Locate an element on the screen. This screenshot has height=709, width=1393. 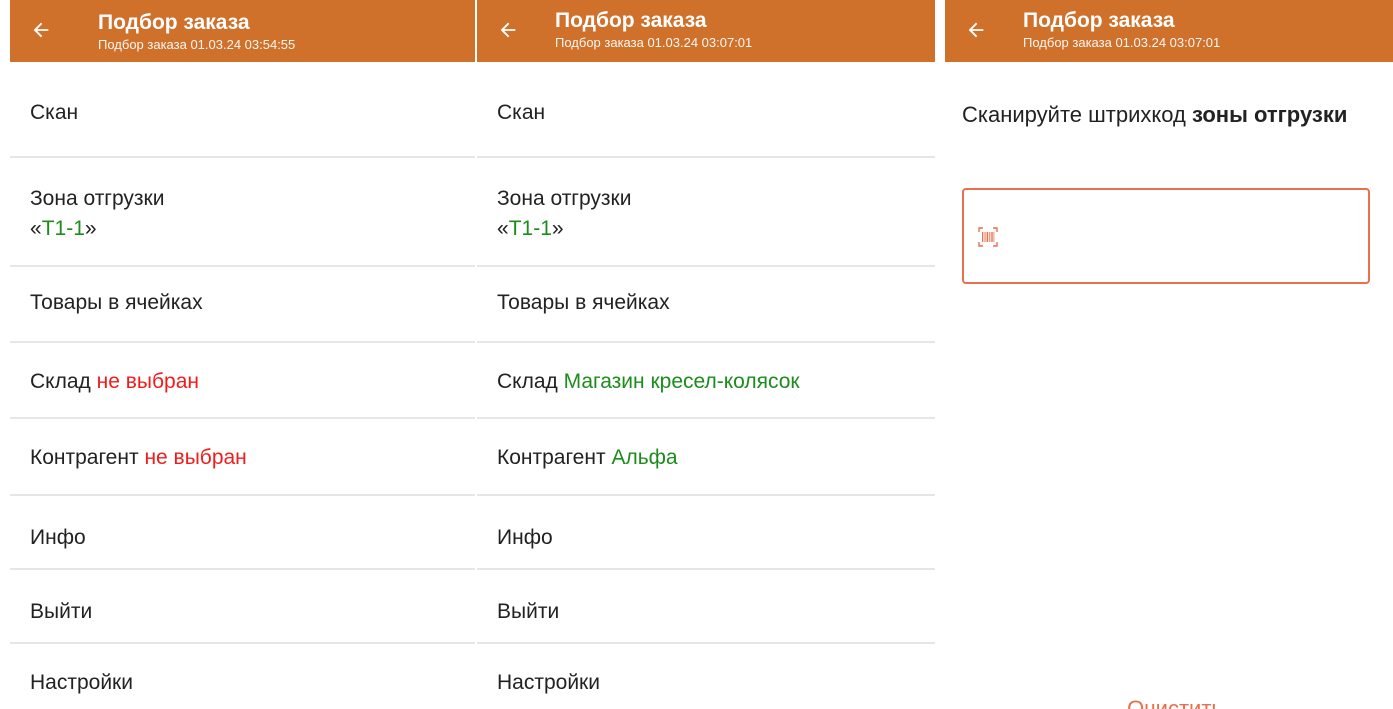
menu-item-warehouse: Склад не выбран is located at coordinates (242, 381).